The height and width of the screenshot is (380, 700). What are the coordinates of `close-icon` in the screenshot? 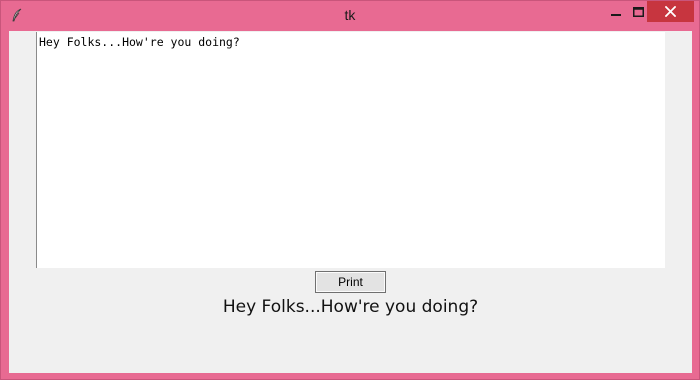 It's located at (670, 11).